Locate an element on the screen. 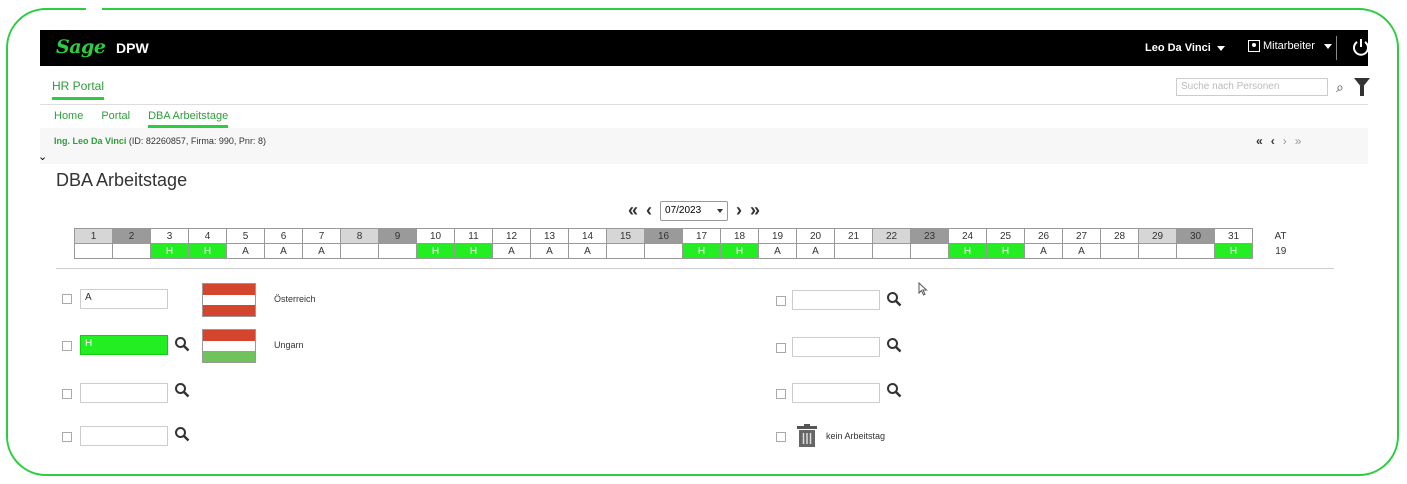  calendar-day-header: 14 is located at coordinates (587, 236).